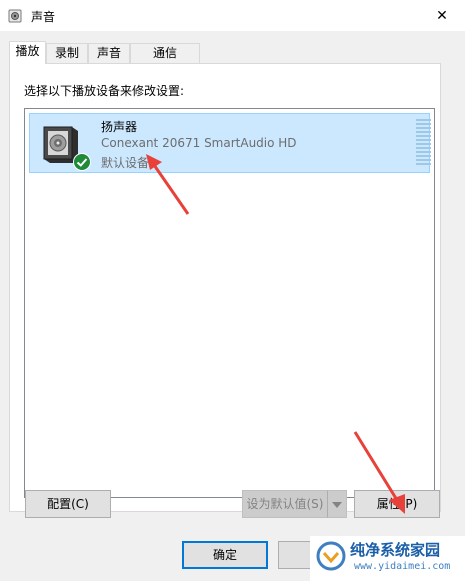  What do you see at coordinates (168, 184) in the screenshot?
I see `annotation-arrow-device` at bounding box center [168, 184].